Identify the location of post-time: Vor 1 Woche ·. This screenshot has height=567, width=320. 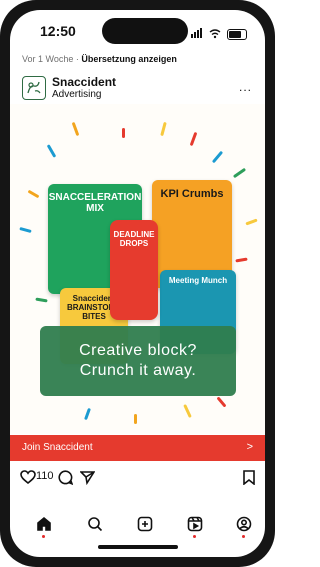
(52, 59).